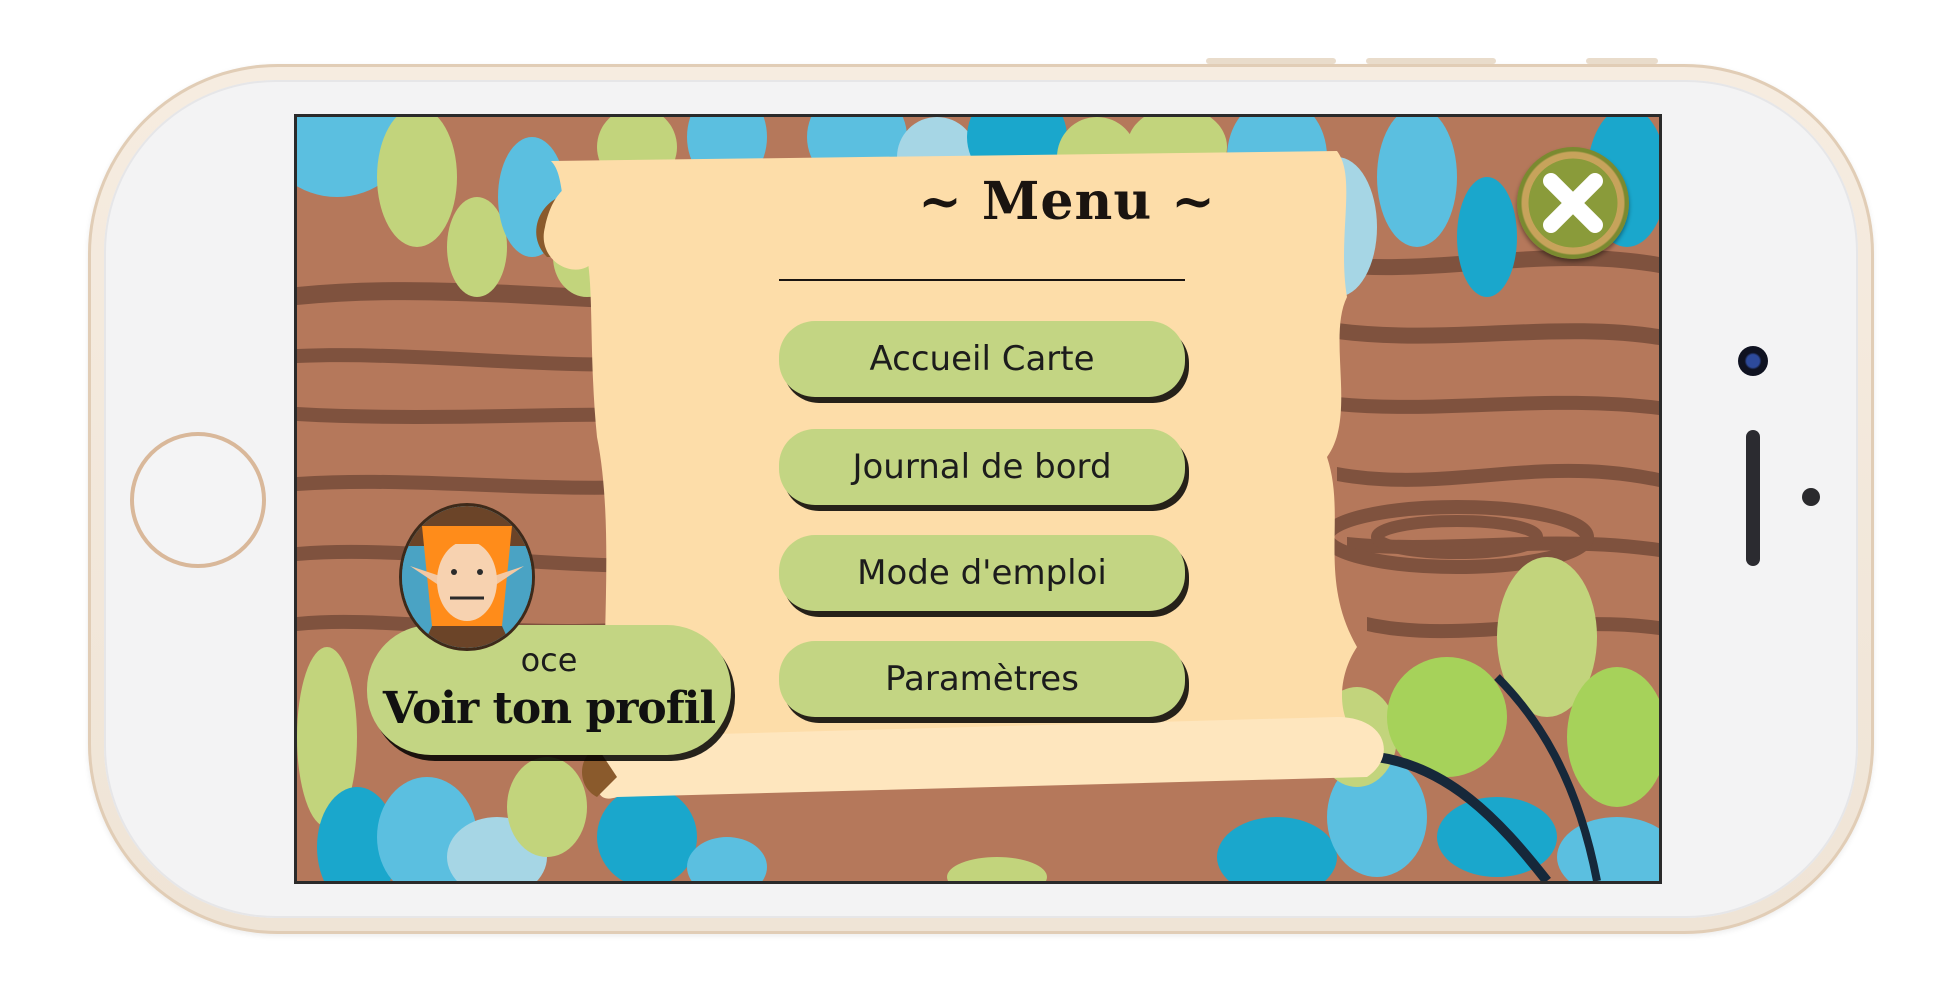 The width and height of the screenshot is (1934, 990). Describe the element at coordinates (1067, 201) in the screenshot. I see `menu-title: ~ Menu ~` at that location.